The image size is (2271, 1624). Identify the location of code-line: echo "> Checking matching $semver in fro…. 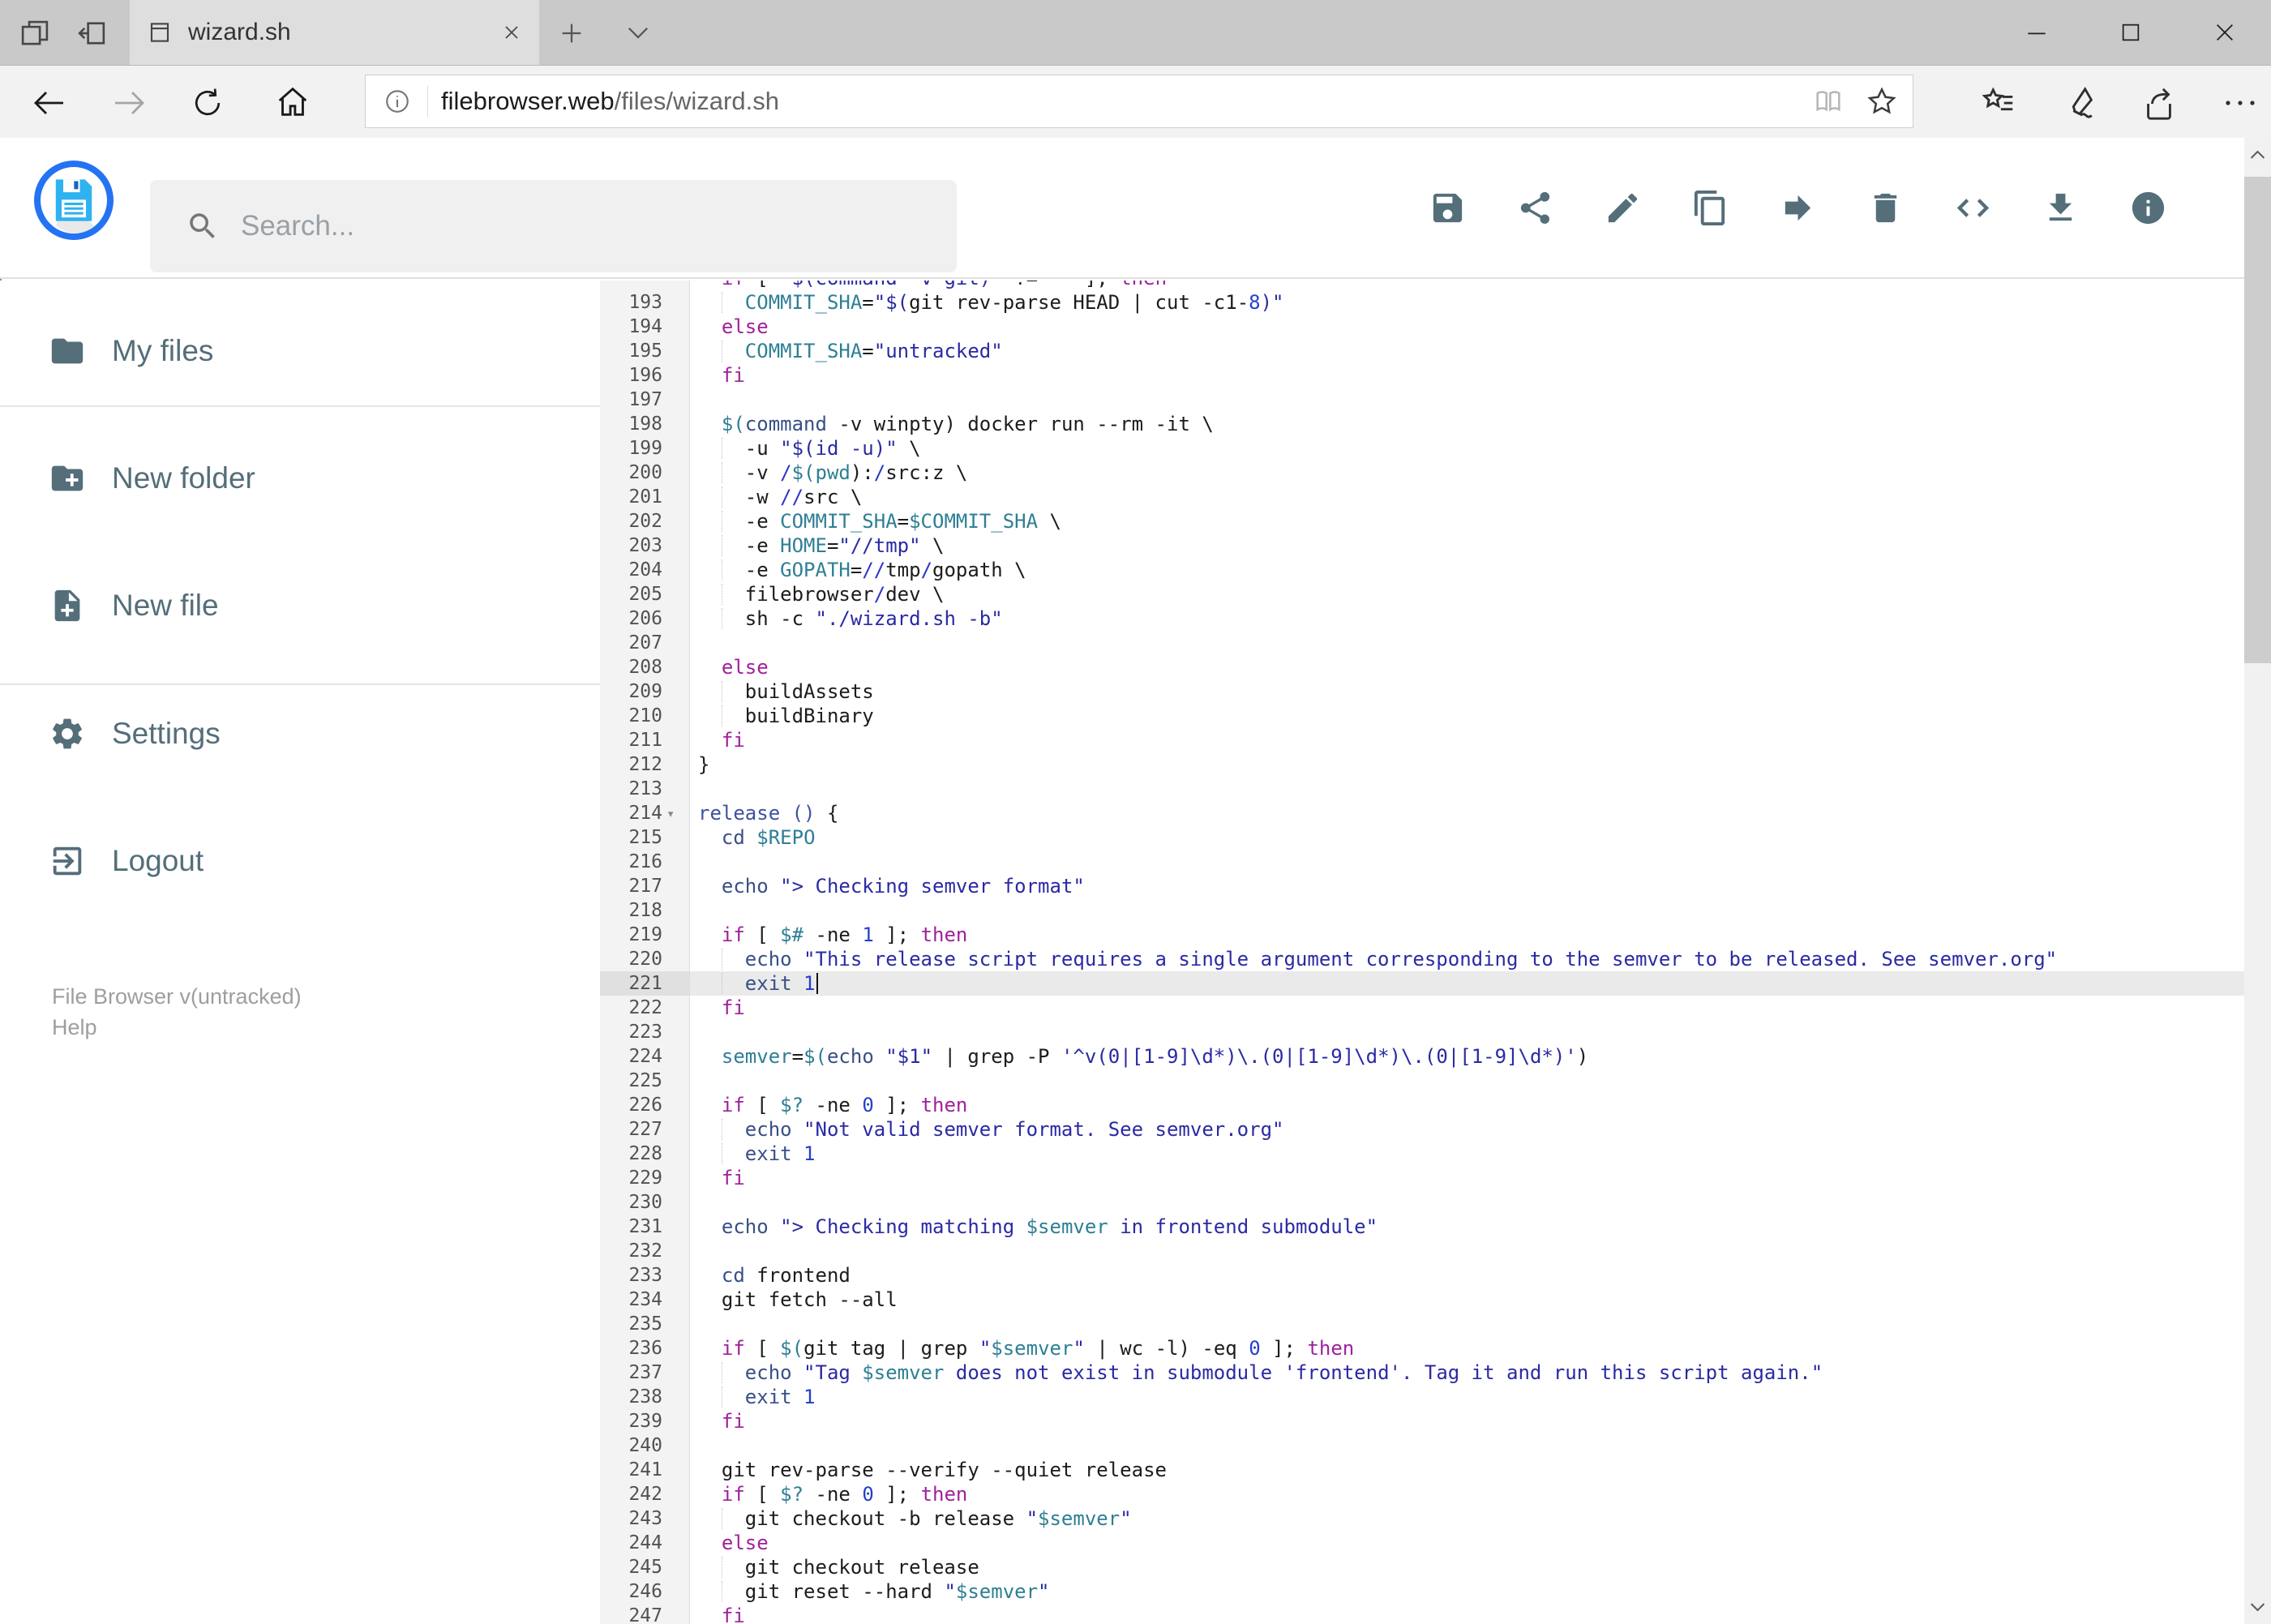
(1467, 1227).